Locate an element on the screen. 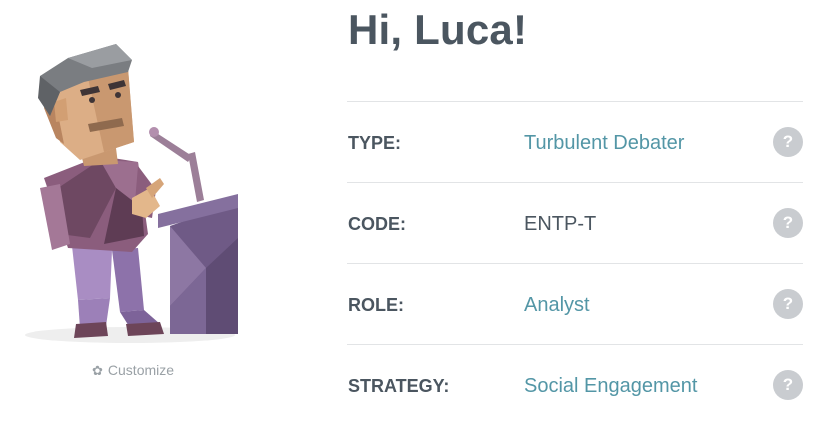 The height and width of the screenshot is (425, 835). detail-row-type: TYPE: Turbulent Debater ? is located at coordinates (575, 141).